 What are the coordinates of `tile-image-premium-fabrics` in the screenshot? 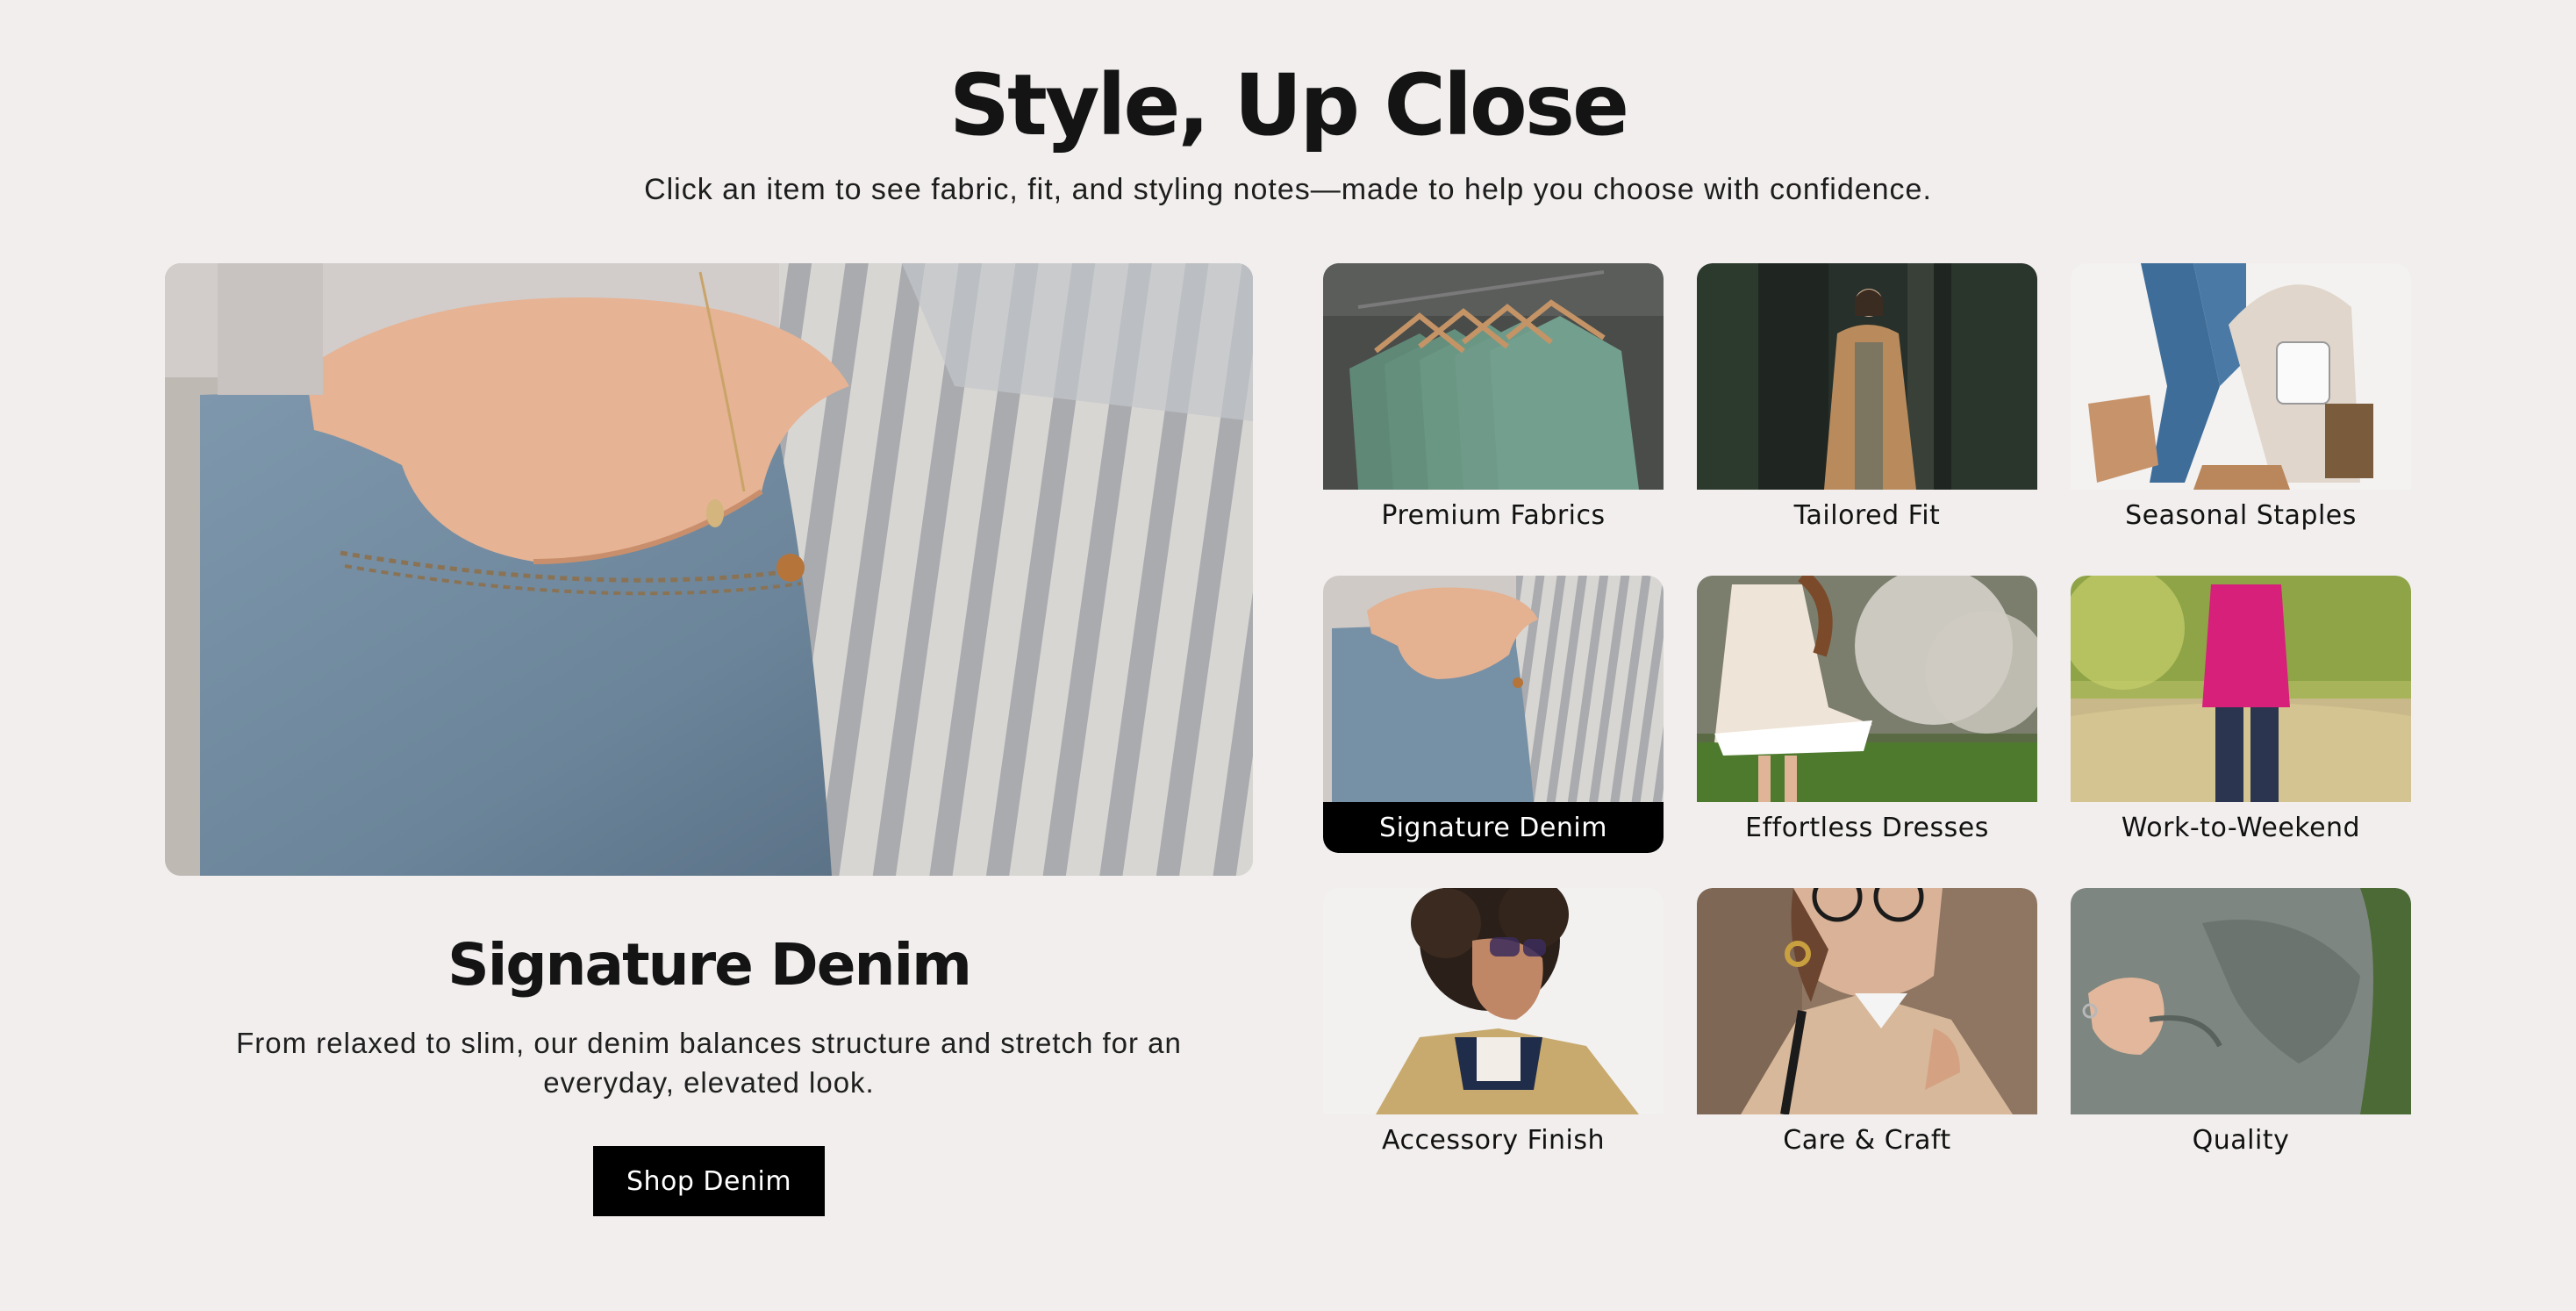 It's located at (1493, 377).